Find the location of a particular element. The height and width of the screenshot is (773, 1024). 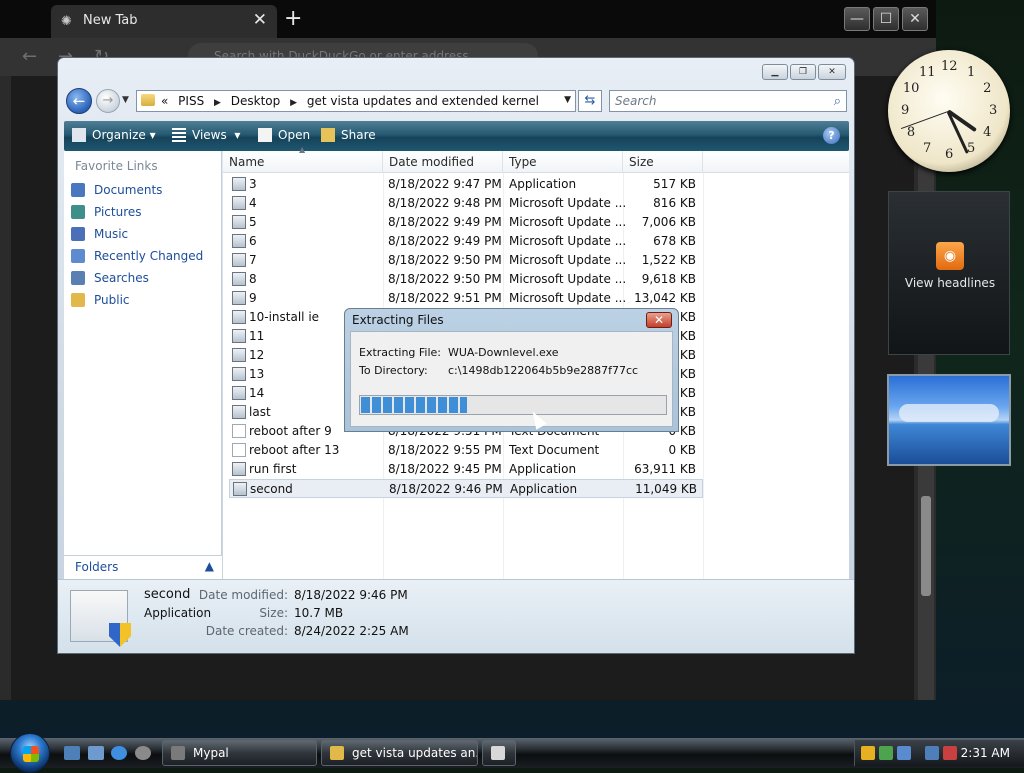

new-tab-button: + is located at coordinates (293, 18).